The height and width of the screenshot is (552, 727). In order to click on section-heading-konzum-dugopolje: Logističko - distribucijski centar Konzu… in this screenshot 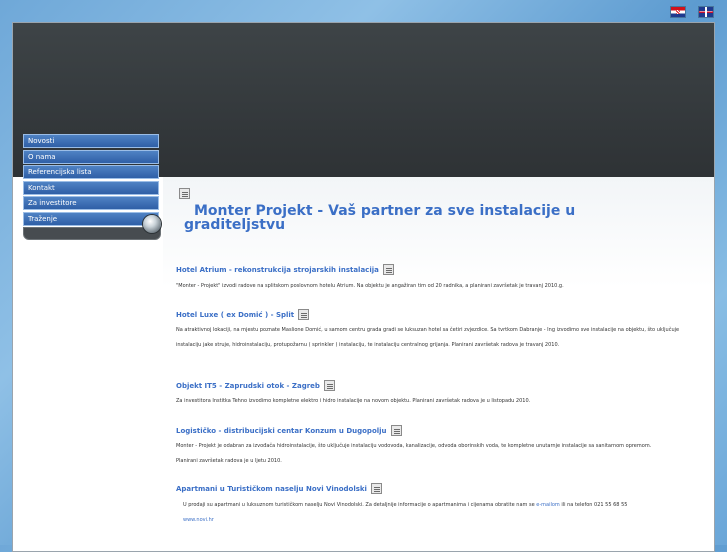, I will do `click(289, 430)`.